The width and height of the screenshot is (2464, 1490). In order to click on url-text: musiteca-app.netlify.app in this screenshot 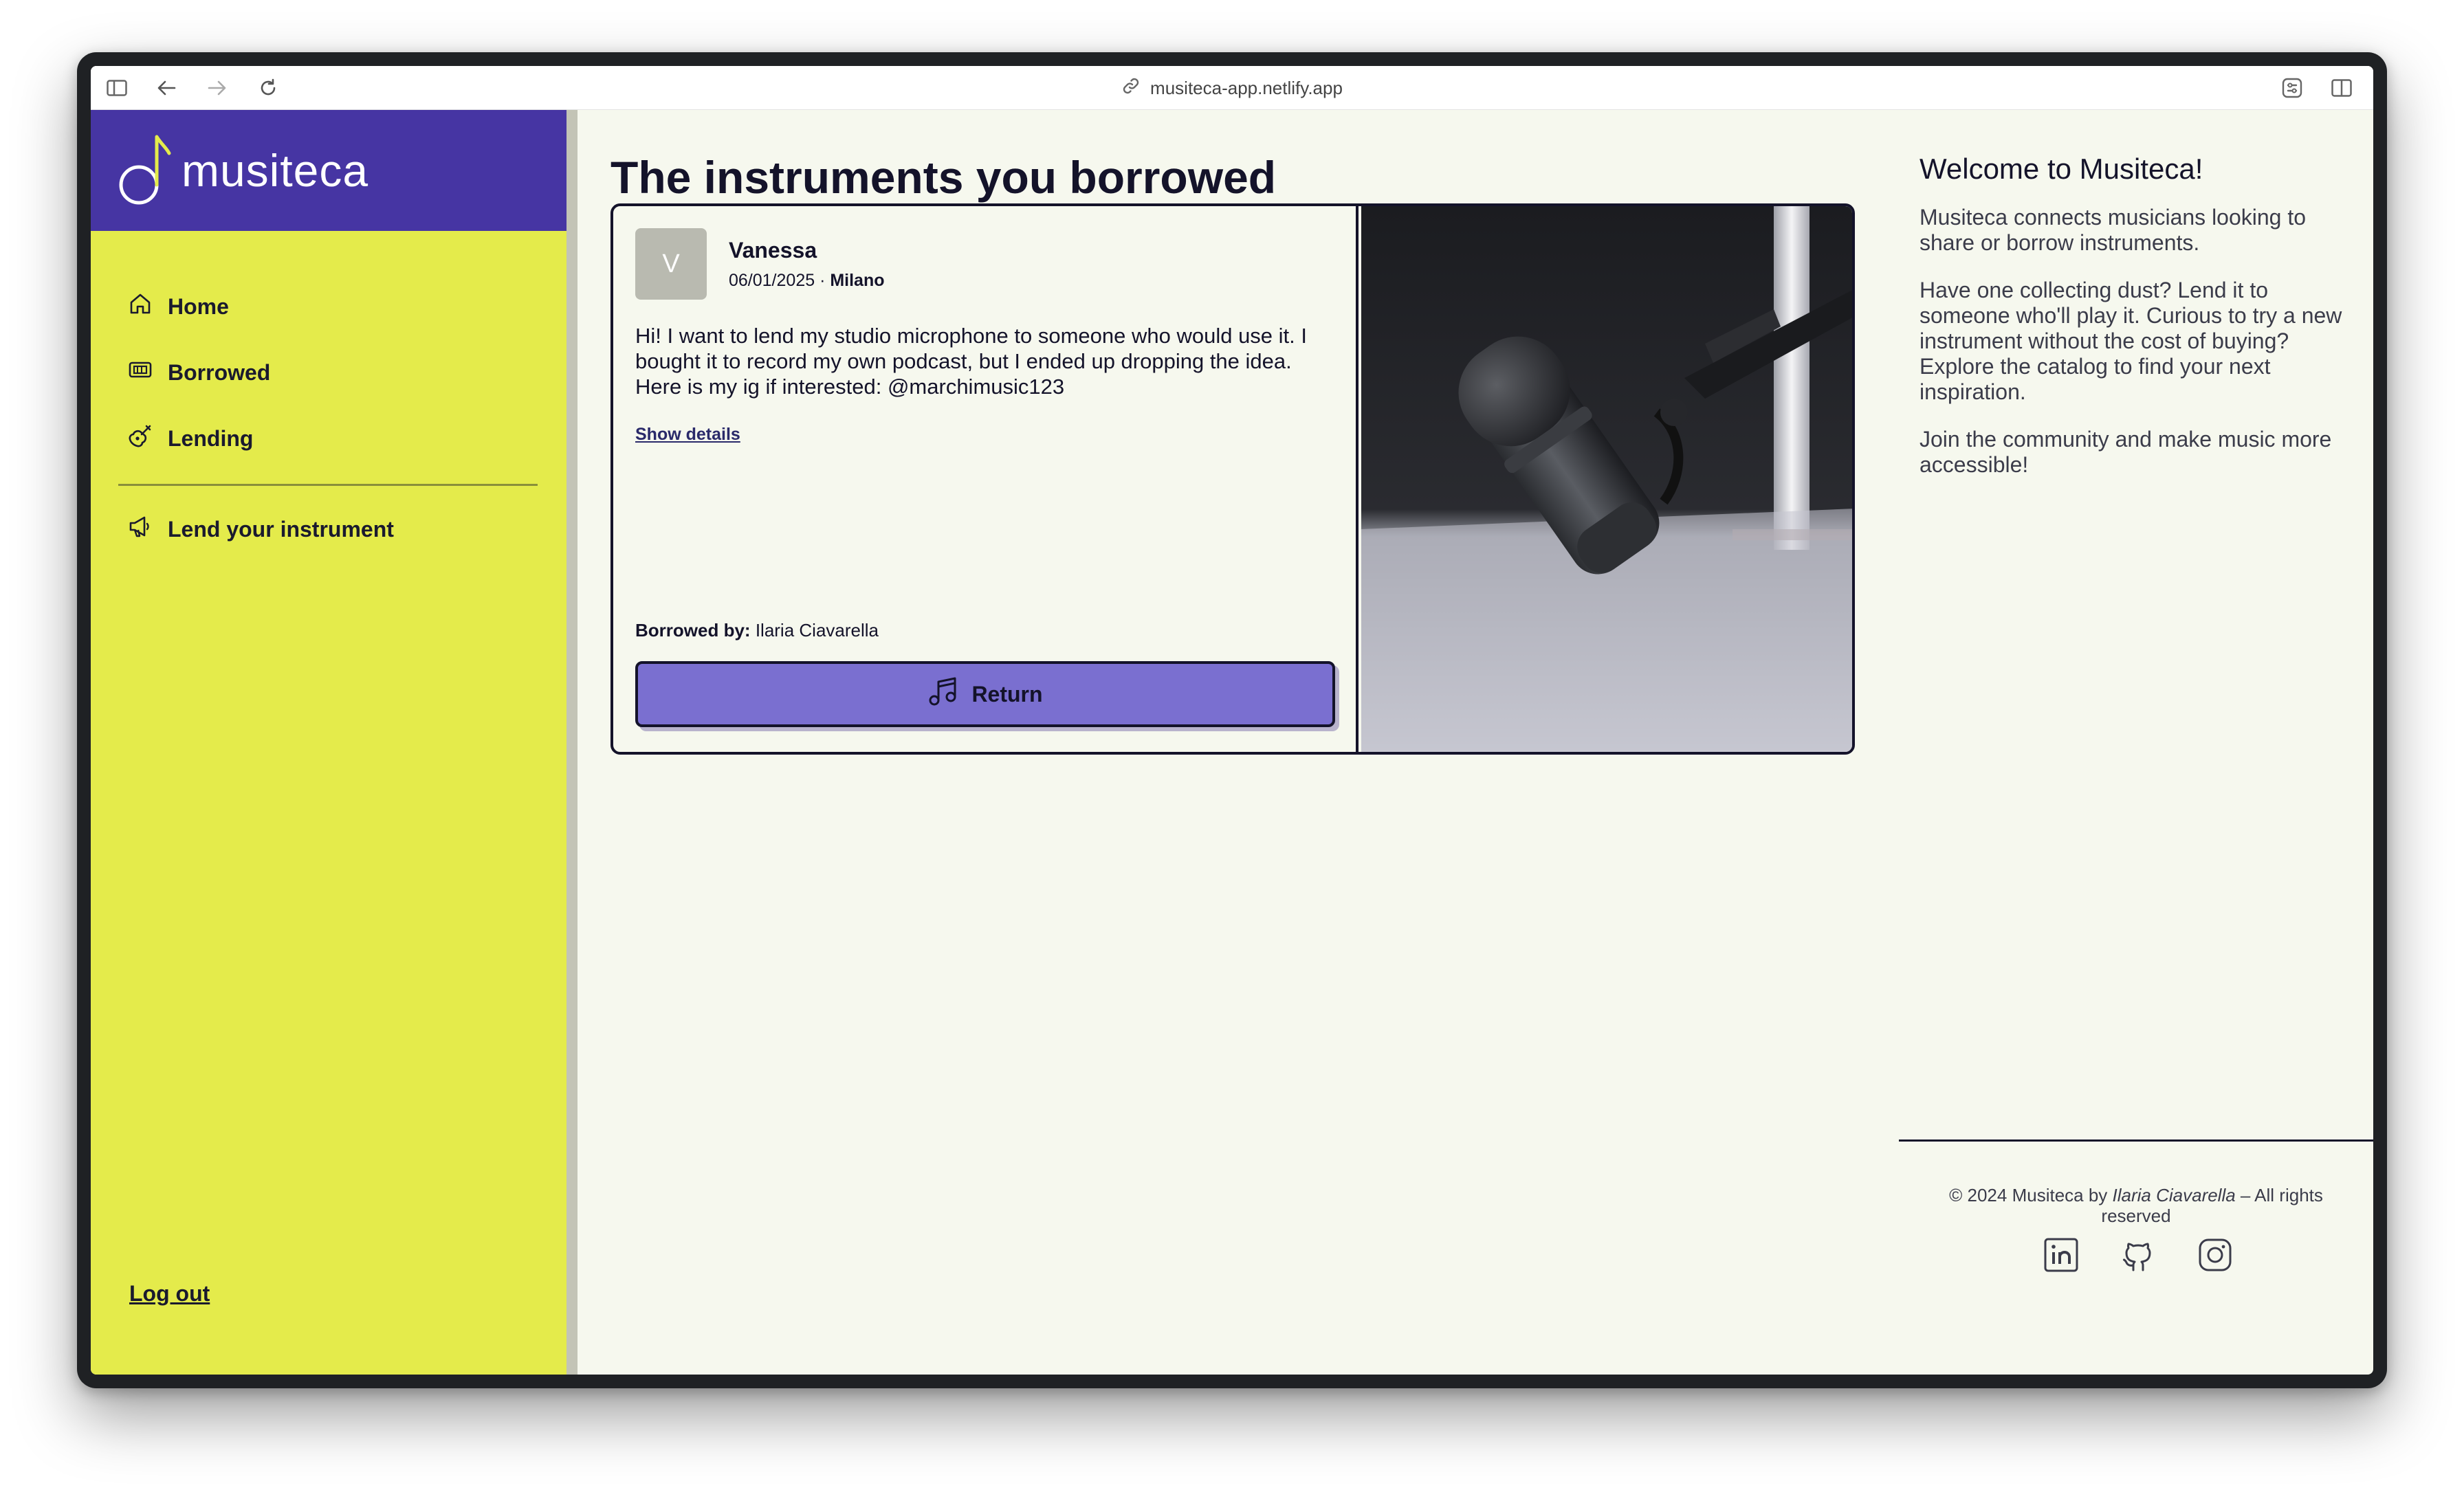, I will do `click(1246, 87)`.